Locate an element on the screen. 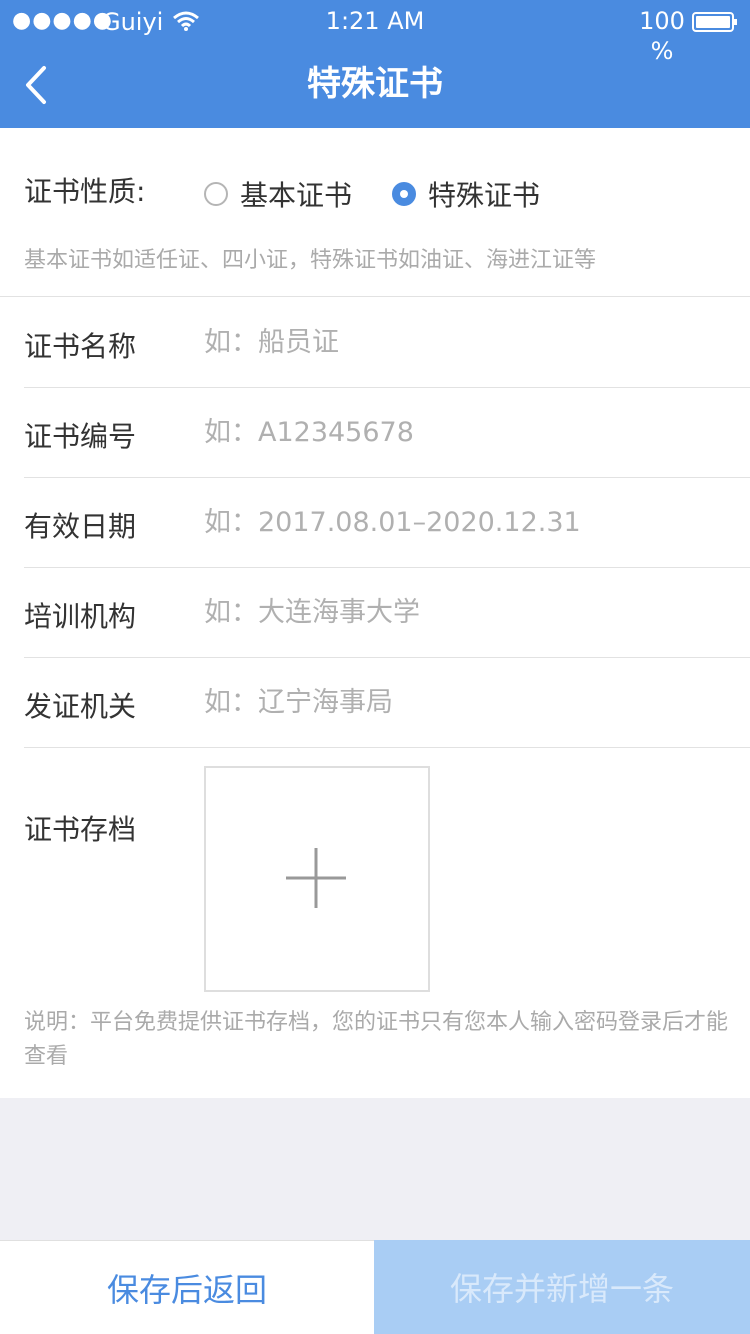 Image resolution: width=750 pixels, height=1334 pixels. archive-label: 证书存档 is located at coordinates (80, 829).